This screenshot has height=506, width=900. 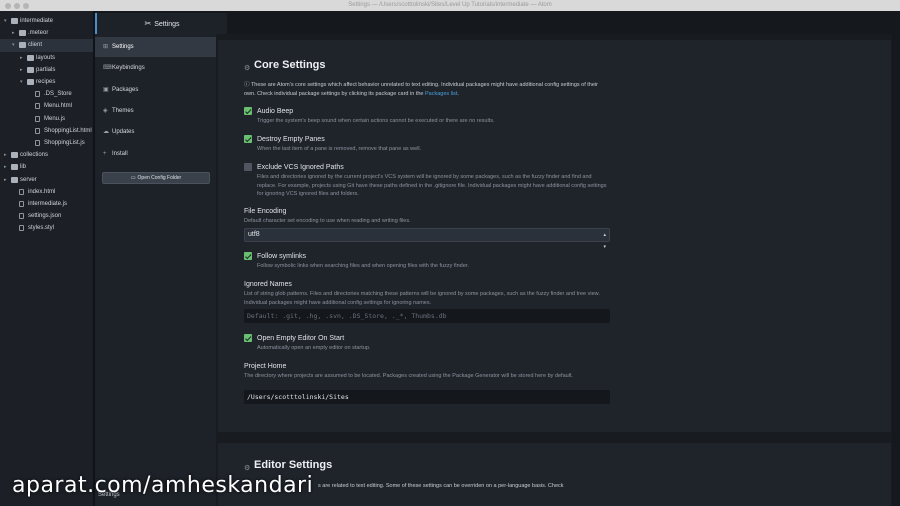 What do you see at coordinates (123, 47) in the screenshot?
I see `menu-item-label: Settings` at bounding box center [123, 47].